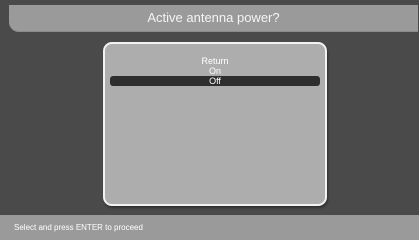 The image size is (419, 240). I want to click on status-bar: Select and press ENTER to proceed, so click(209, 227).